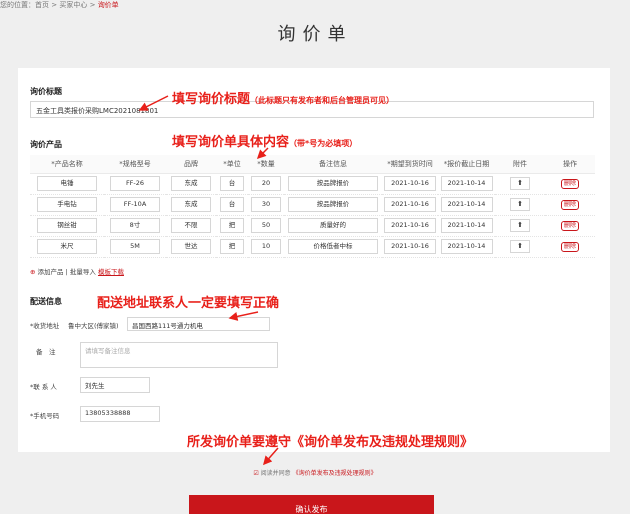  What do you see at coordinates (67, 204) in the screenshot?
I see `product-name-input: 手电钻` at bounding box center [67, 204].